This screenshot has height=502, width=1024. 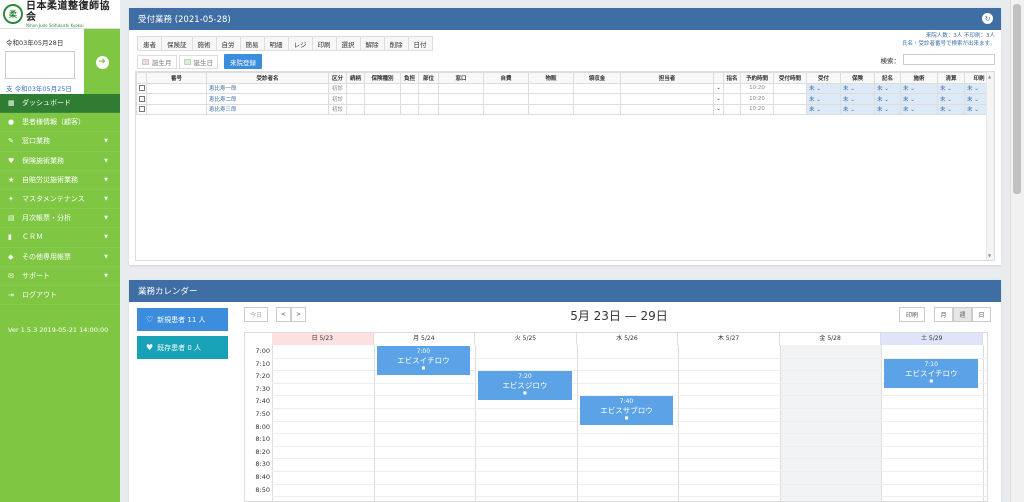 I want to click on print-calendar-button: 印刷, so click(x=912, y=314).